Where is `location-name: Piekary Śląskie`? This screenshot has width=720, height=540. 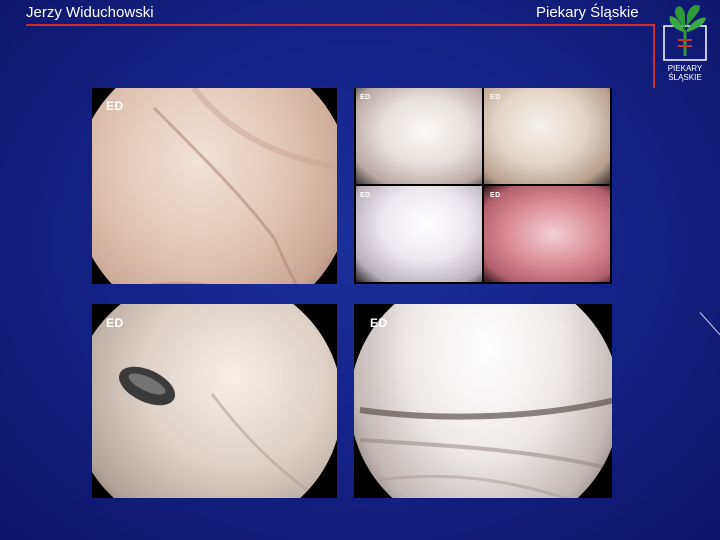
location-name: Piekary Śląskie is located at coordinates (587, 12).